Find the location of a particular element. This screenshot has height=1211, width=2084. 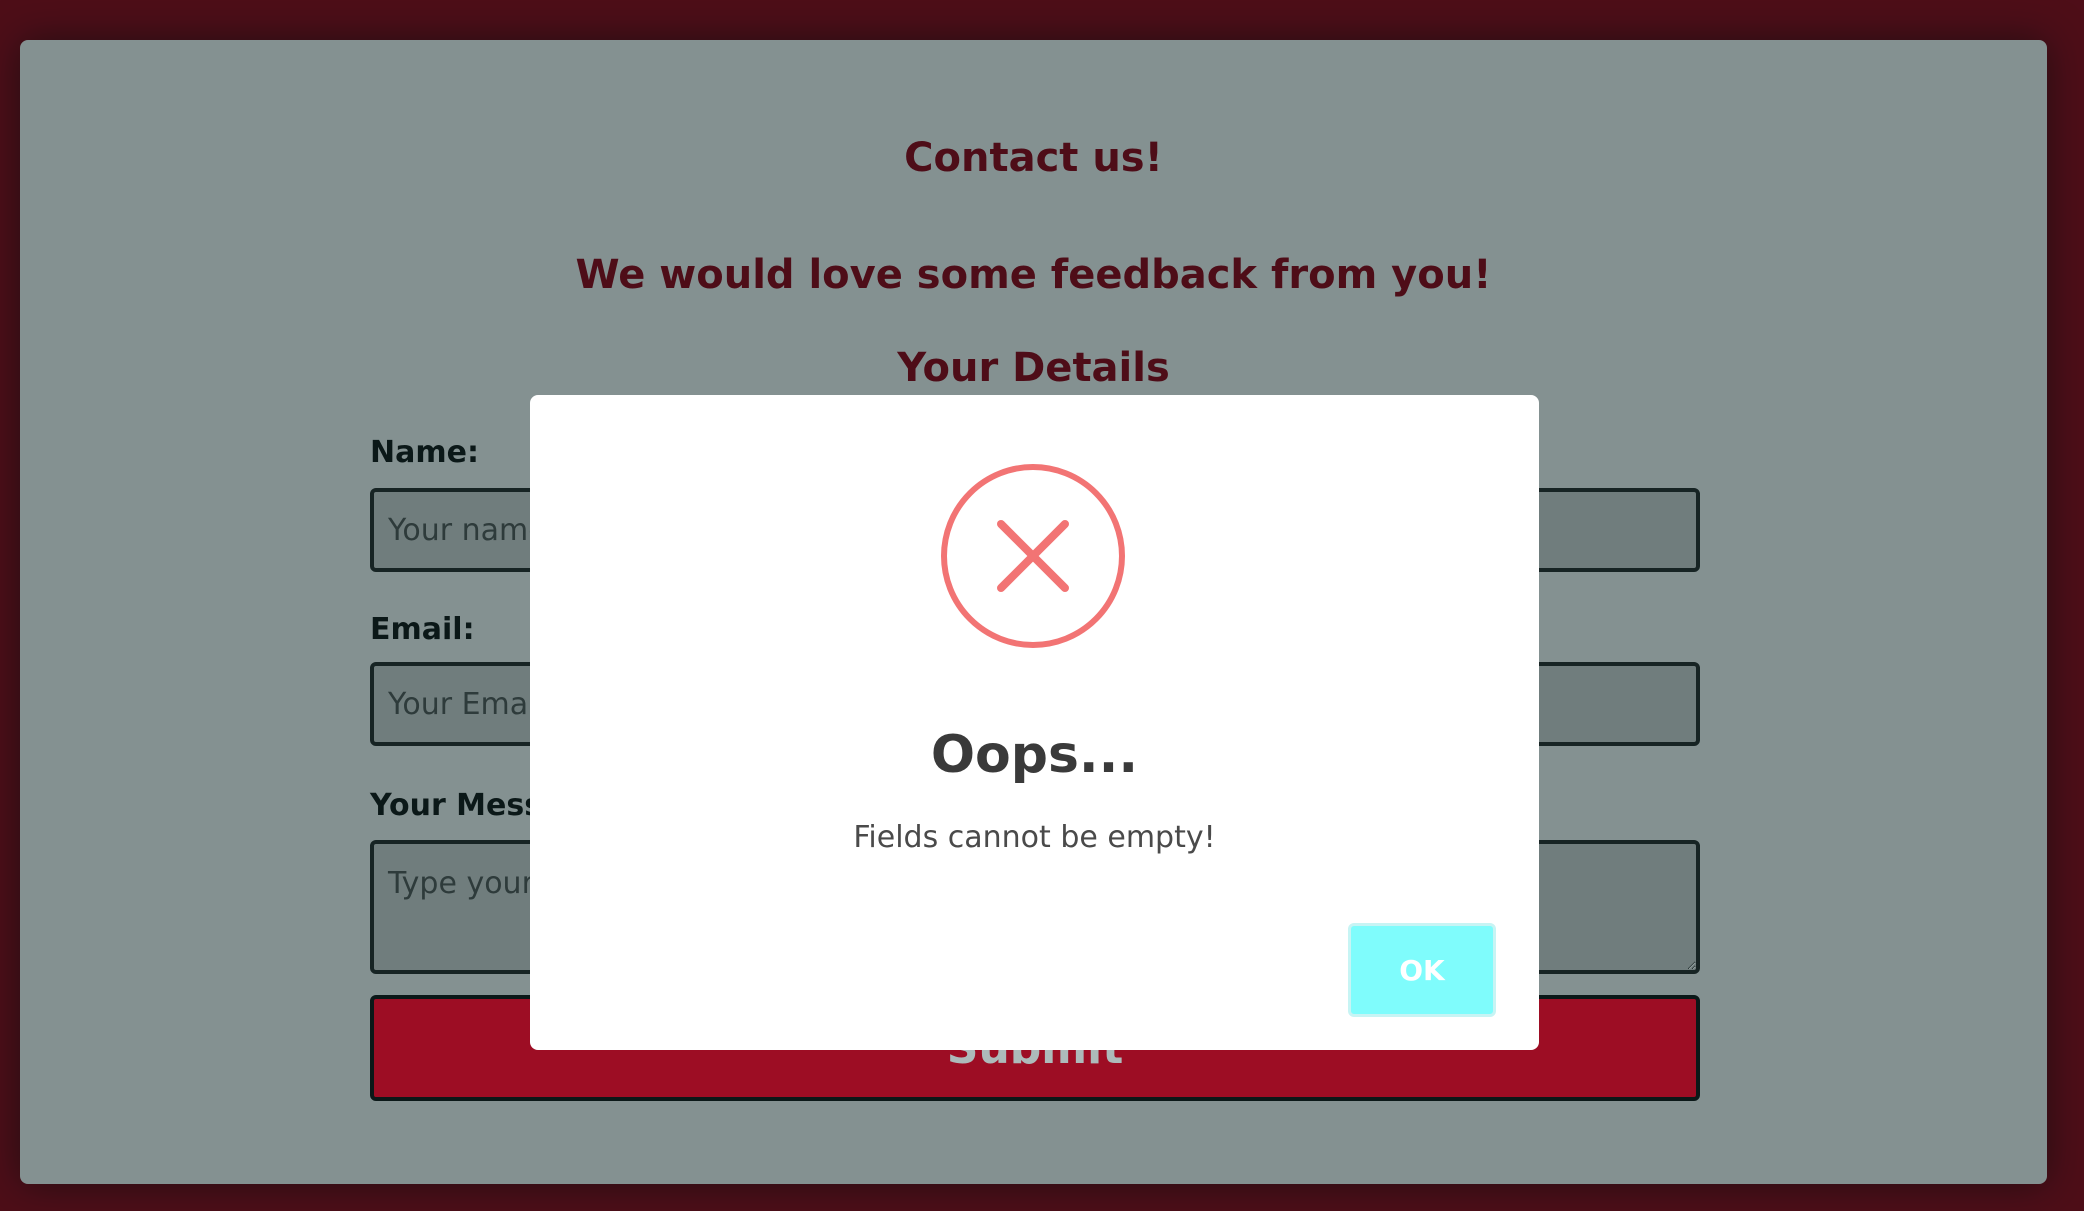

ok-button: OK is located at coordinates (1422, 970).